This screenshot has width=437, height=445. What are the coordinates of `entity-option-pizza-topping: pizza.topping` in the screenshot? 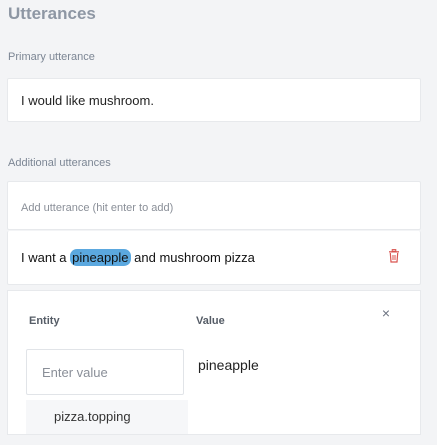 It's located at (107, 417).